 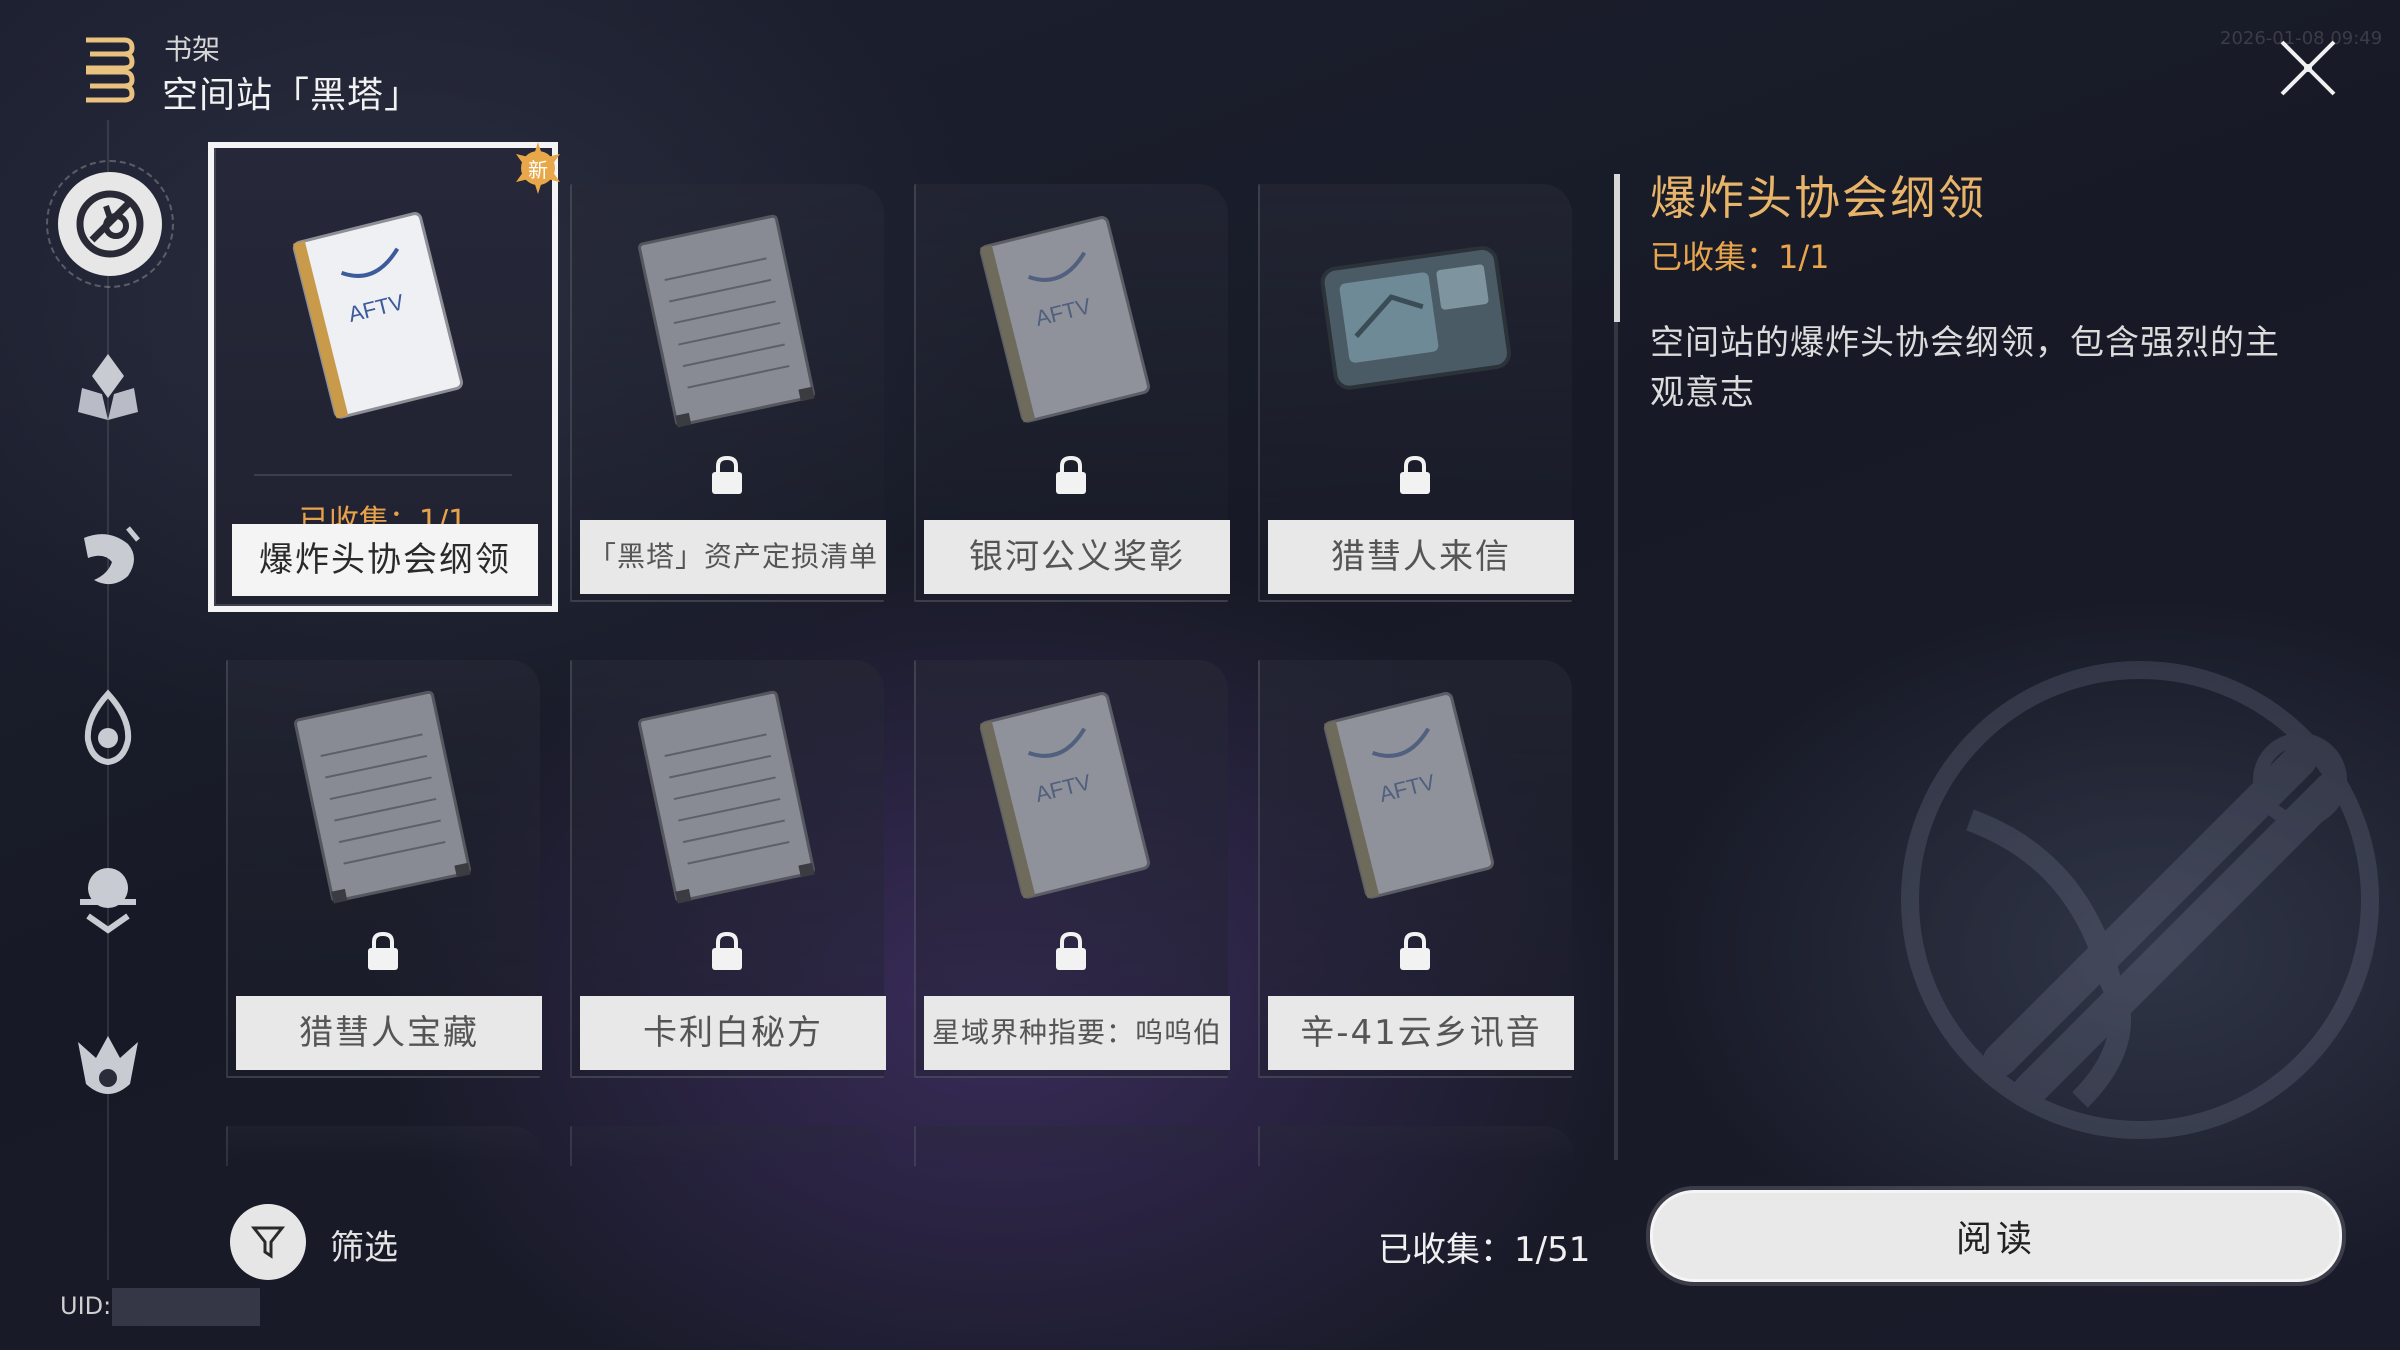 What do you see at coordinates (2140, 900) in the screenshot?
I see `faction-emblem-watermark` at bounding box center [2140, 900].